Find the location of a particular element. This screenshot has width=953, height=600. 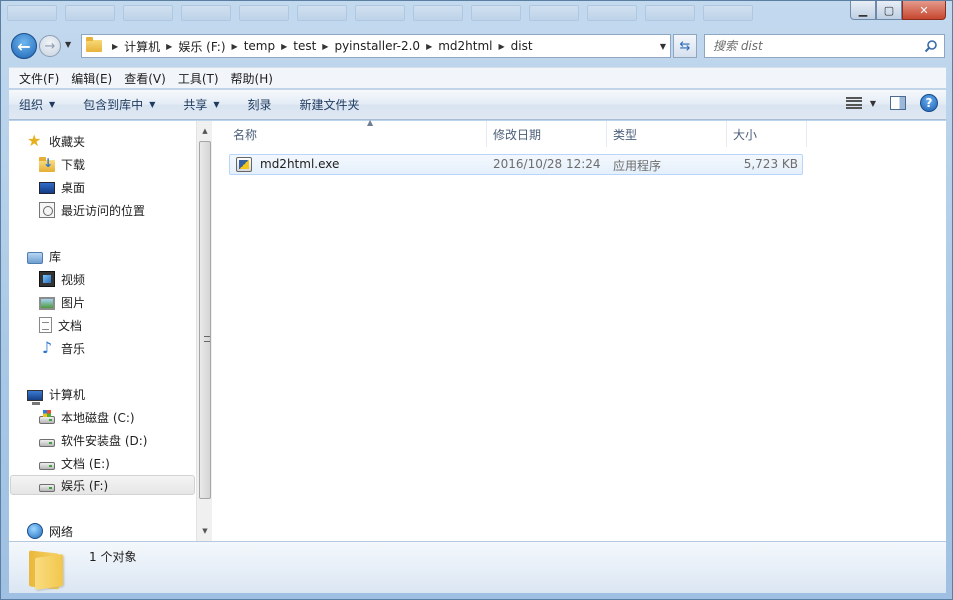

maximize-button: ▢ is located at coordinates (889, 10).